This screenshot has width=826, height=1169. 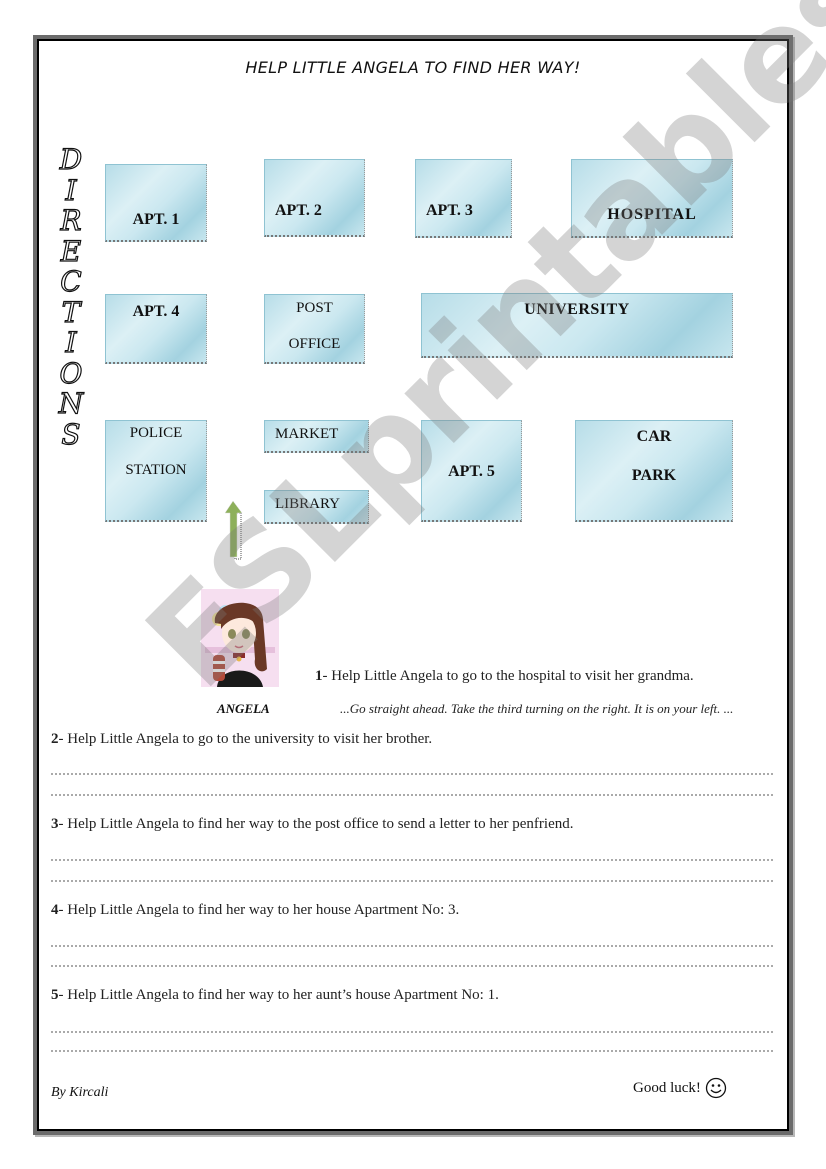 What do you see at coordinates (652, 198) in the screenshot?
I see `map-box-hospital: HOSPITAL` at bounding box center [652, 198].